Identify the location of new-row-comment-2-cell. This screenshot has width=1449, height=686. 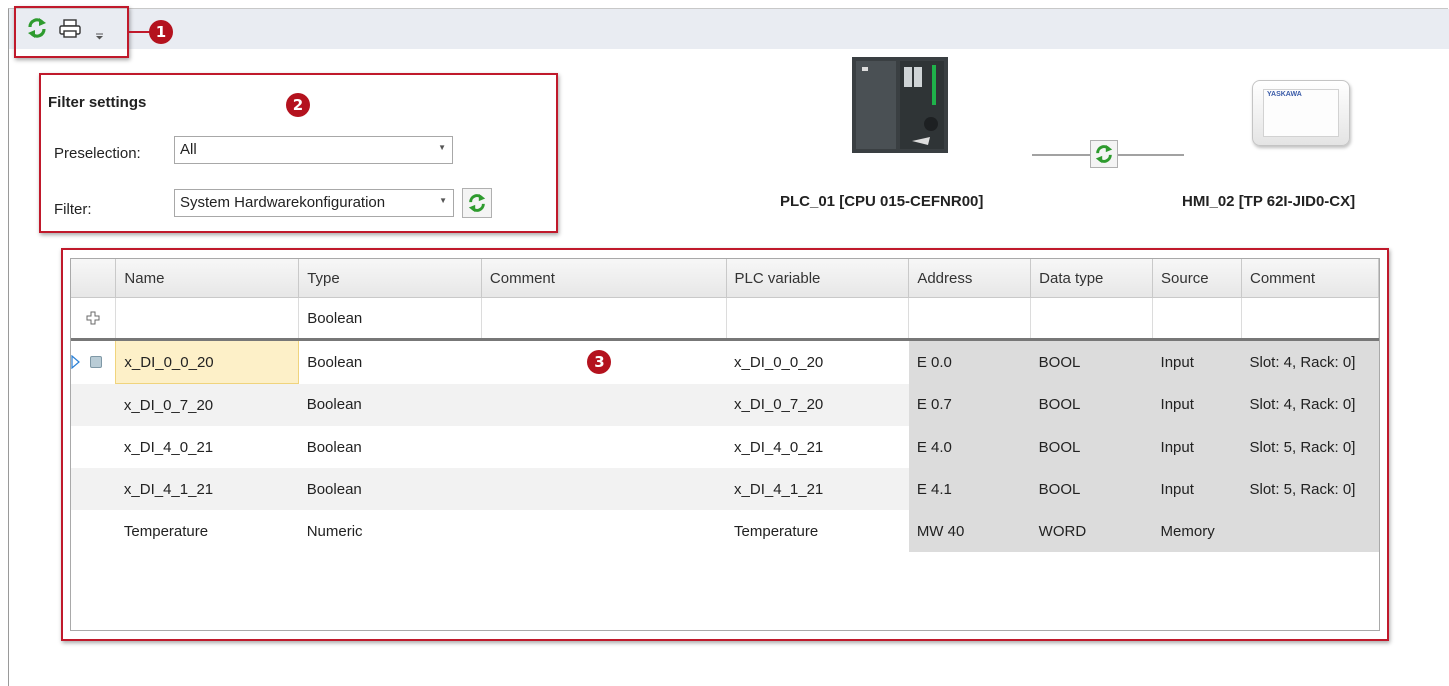
(1310, 319).